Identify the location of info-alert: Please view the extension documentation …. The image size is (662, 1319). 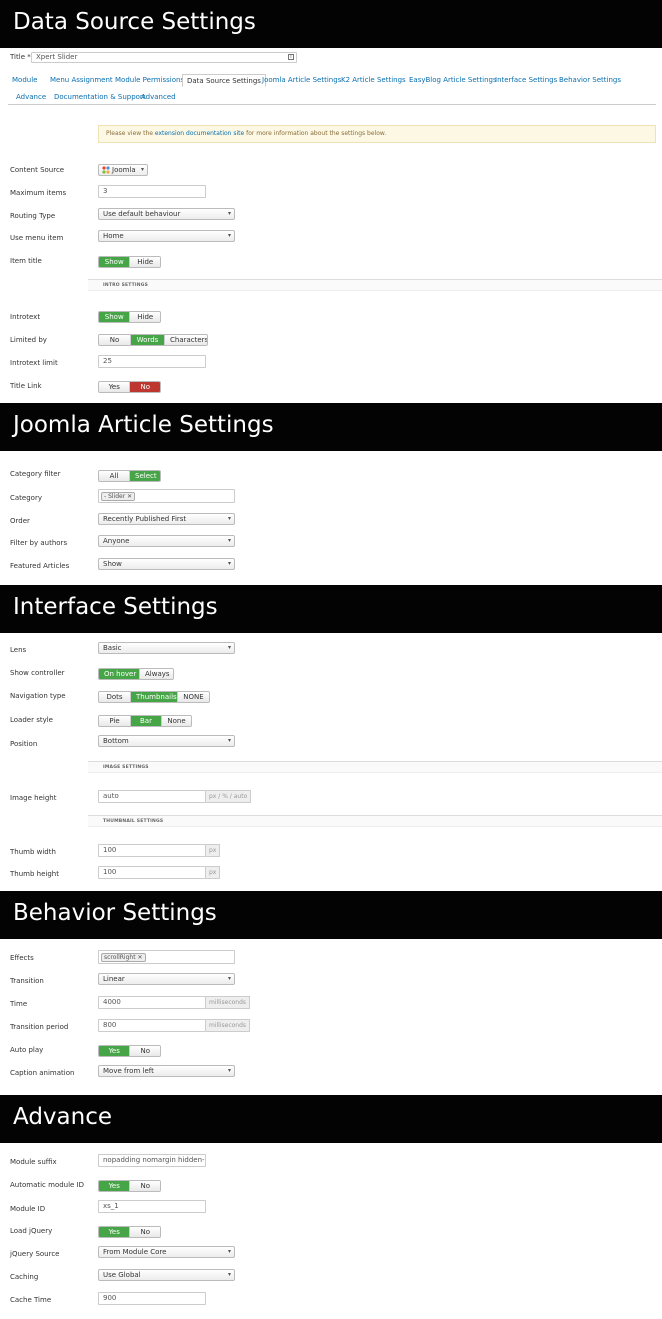
(377, 134).